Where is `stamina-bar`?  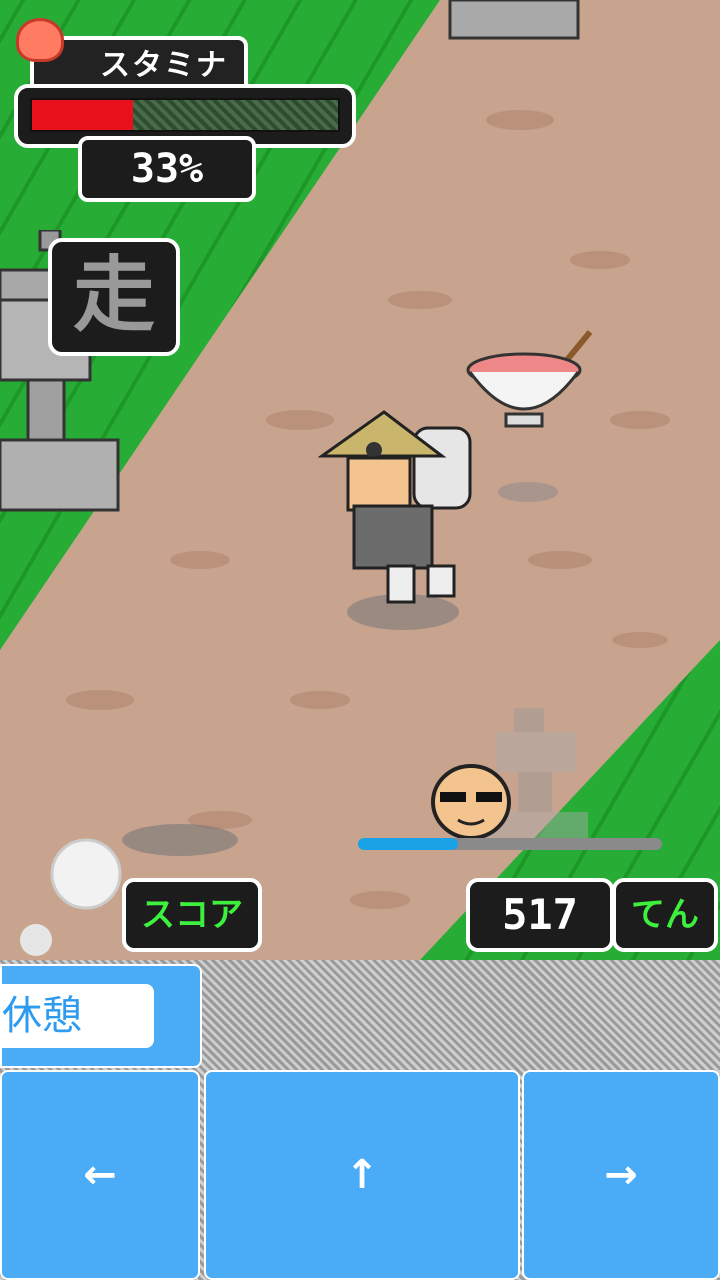 stamina-bar is located at coordinates (185, 115).